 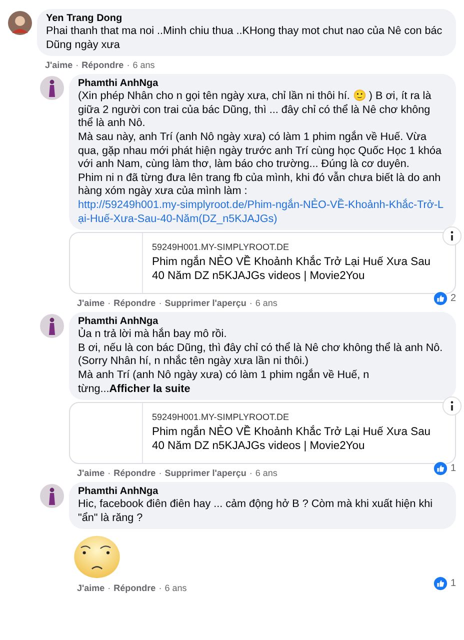 What do you see at coordinates (149, 388) in the screenshot?
I see `see-more-link: Afficher la suite` at bounding box center [149, 388].